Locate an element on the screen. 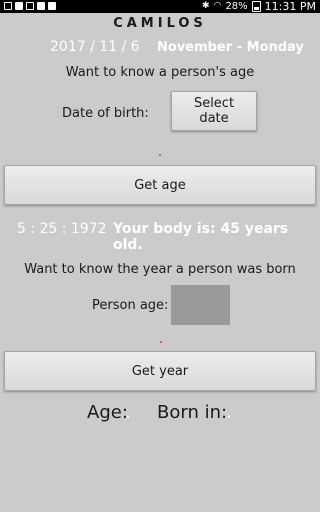  clock: 11:31 PM is located at coordinates (290, 6).